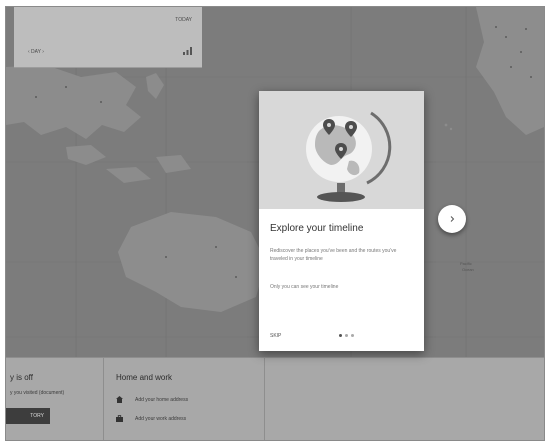 This screenshot has height=444, width=549. What do you see at coordinates (161, 418) in the screenshot?
I see `add-work-label: Add your work address` at bounding box center [161, 418].